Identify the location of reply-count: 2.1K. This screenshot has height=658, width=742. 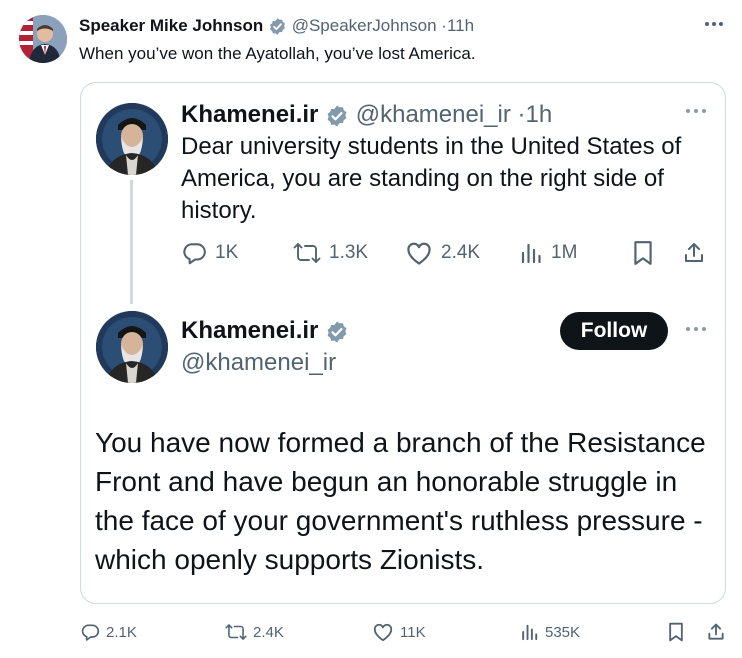
(121, 632).